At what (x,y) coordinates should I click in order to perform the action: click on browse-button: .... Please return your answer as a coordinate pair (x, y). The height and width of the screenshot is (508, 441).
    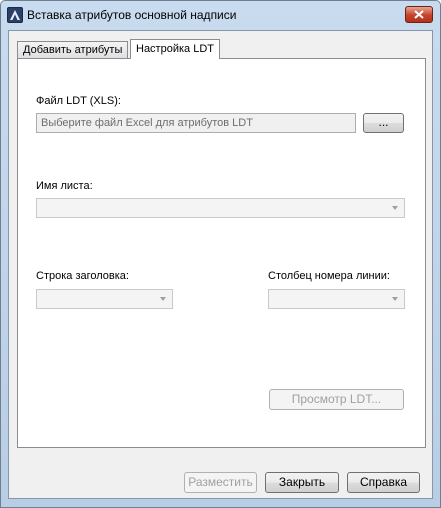
    Looking at the image, I should click on (383, 123).